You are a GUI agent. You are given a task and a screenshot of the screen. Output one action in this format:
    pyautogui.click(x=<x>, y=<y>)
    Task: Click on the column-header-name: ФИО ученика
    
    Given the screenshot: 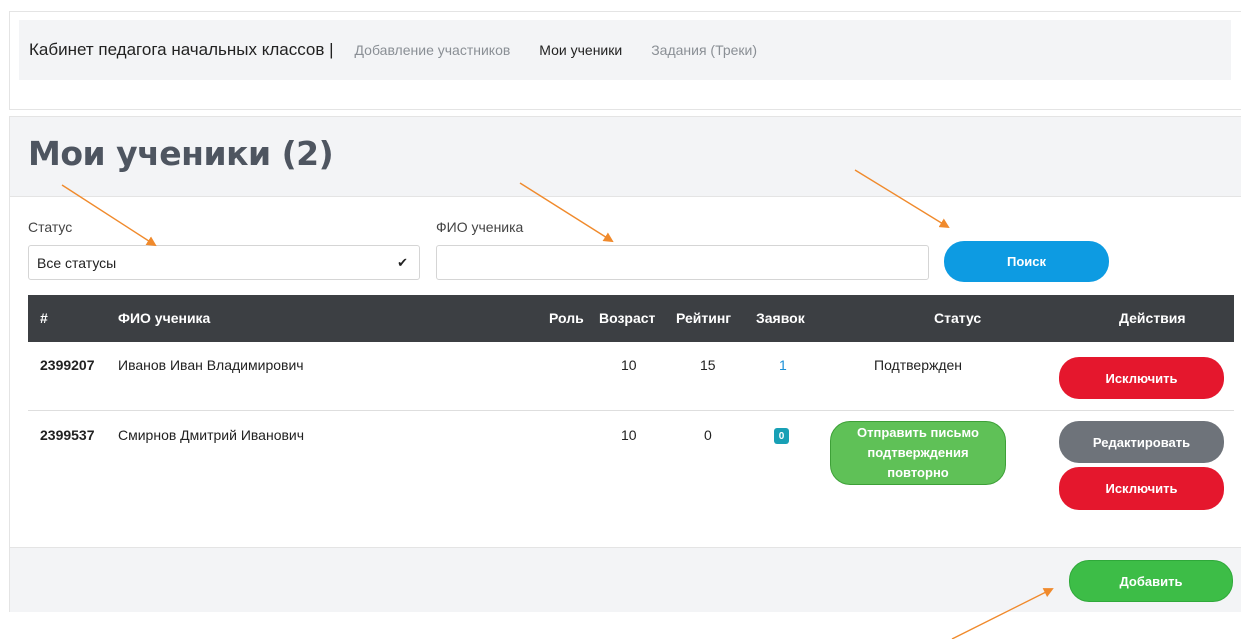 What is the action you would take?
    pyautogui.click(x=164, y=318)
    